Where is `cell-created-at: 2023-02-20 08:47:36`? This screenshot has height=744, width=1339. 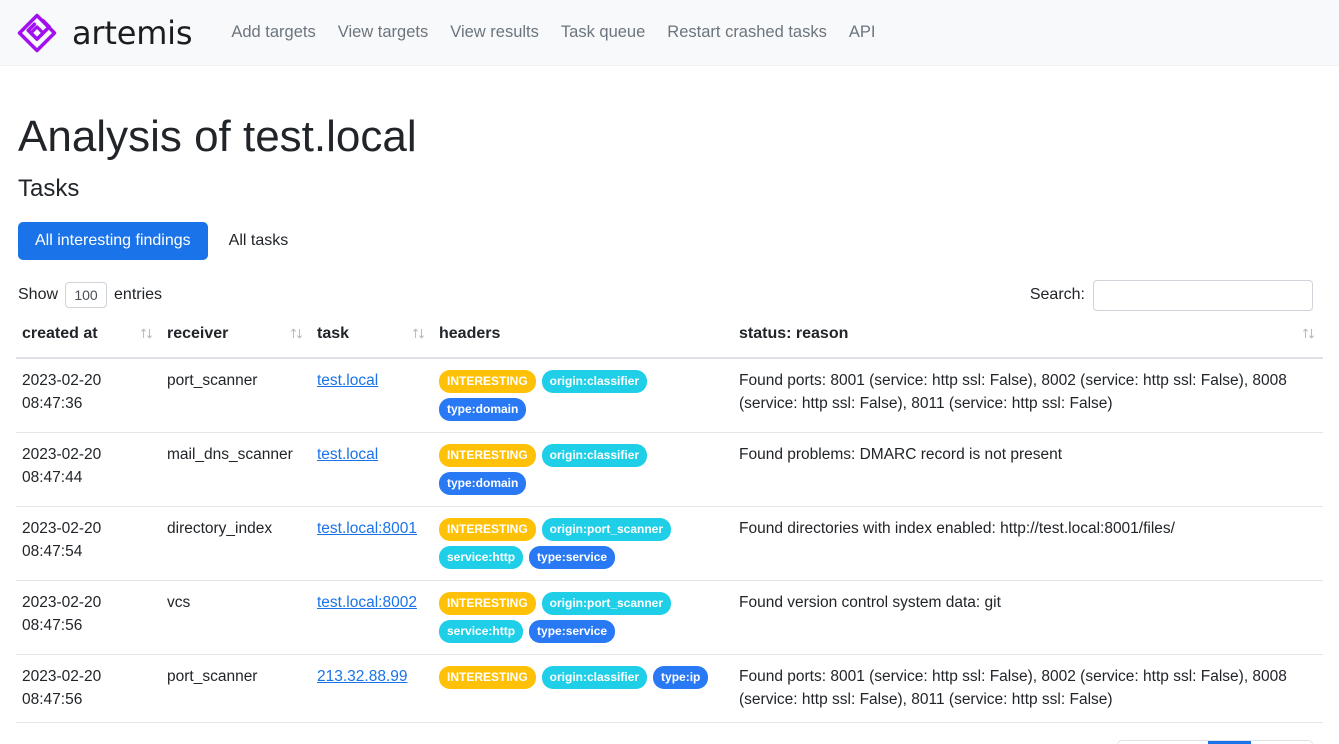 cell-created-at: 2023-02-20 08:47:36 is located at coordinates (88, 395).